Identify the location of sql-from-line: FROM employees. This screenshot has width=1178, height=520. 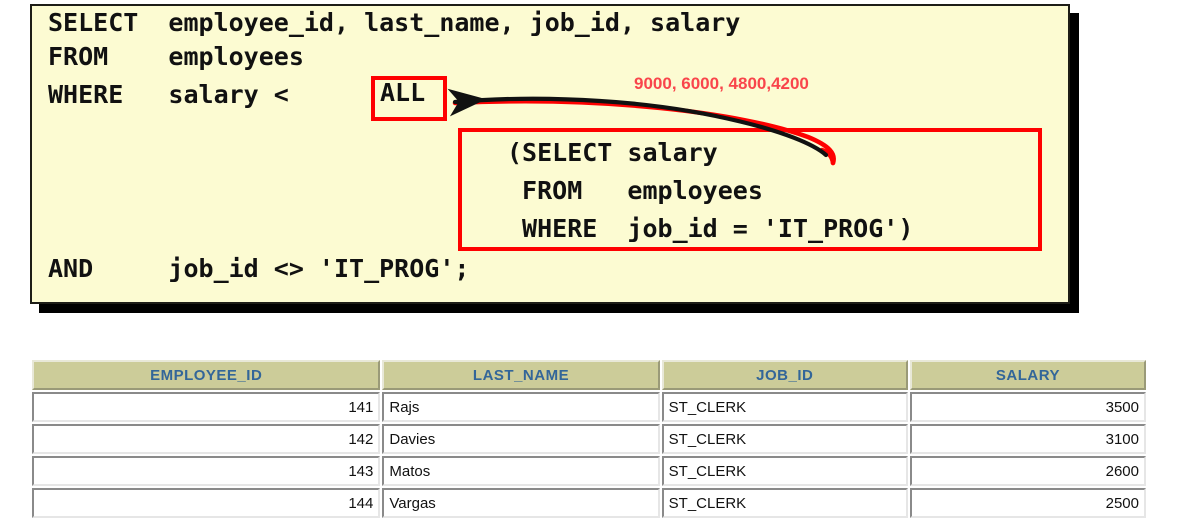
(176, 56).